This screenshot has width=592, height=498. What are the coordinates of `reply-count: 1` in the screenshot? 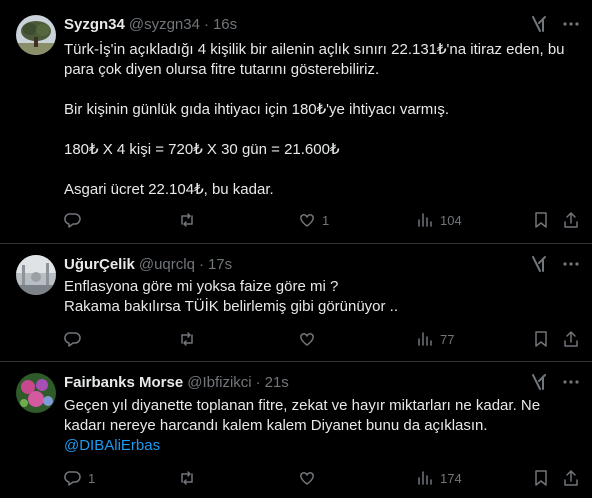 It's located at (92, 478).